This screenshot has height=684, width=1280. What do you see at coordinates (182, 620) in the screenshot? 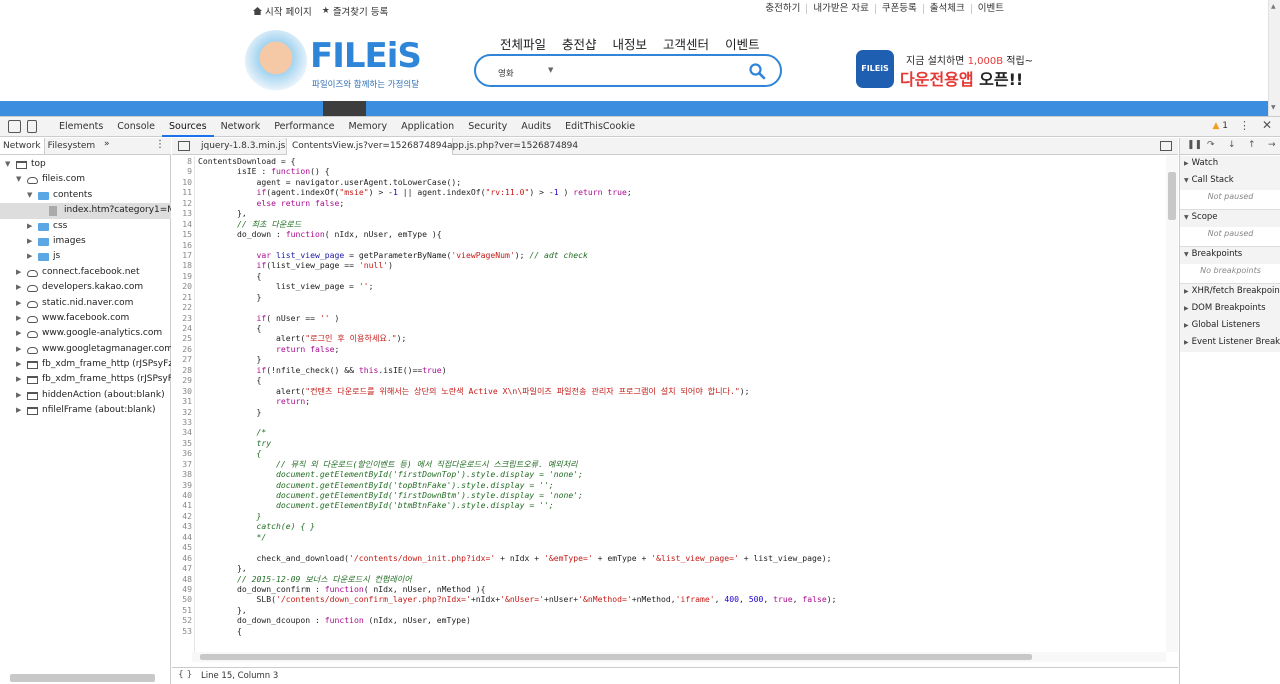
I see `line-number: 52` at bounding box center [182, 620].